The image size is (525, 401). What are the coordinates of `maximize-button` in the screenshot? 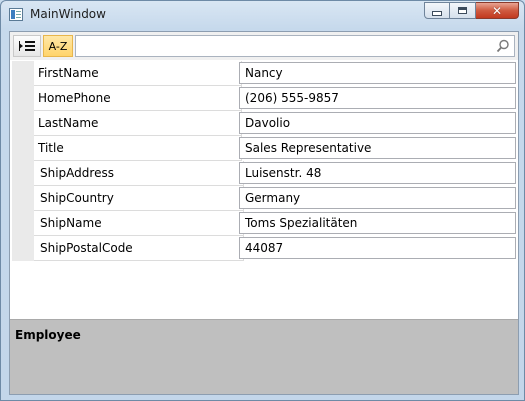 It's located at (463, 10).